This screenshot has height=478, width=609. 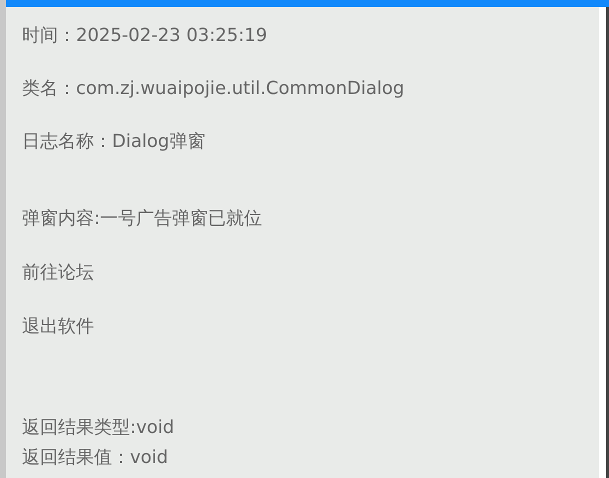 What do you see at coordinates (58, 327) in the screenshot?
I see `log-line: 退出软件` at bounding box center [58, 327].